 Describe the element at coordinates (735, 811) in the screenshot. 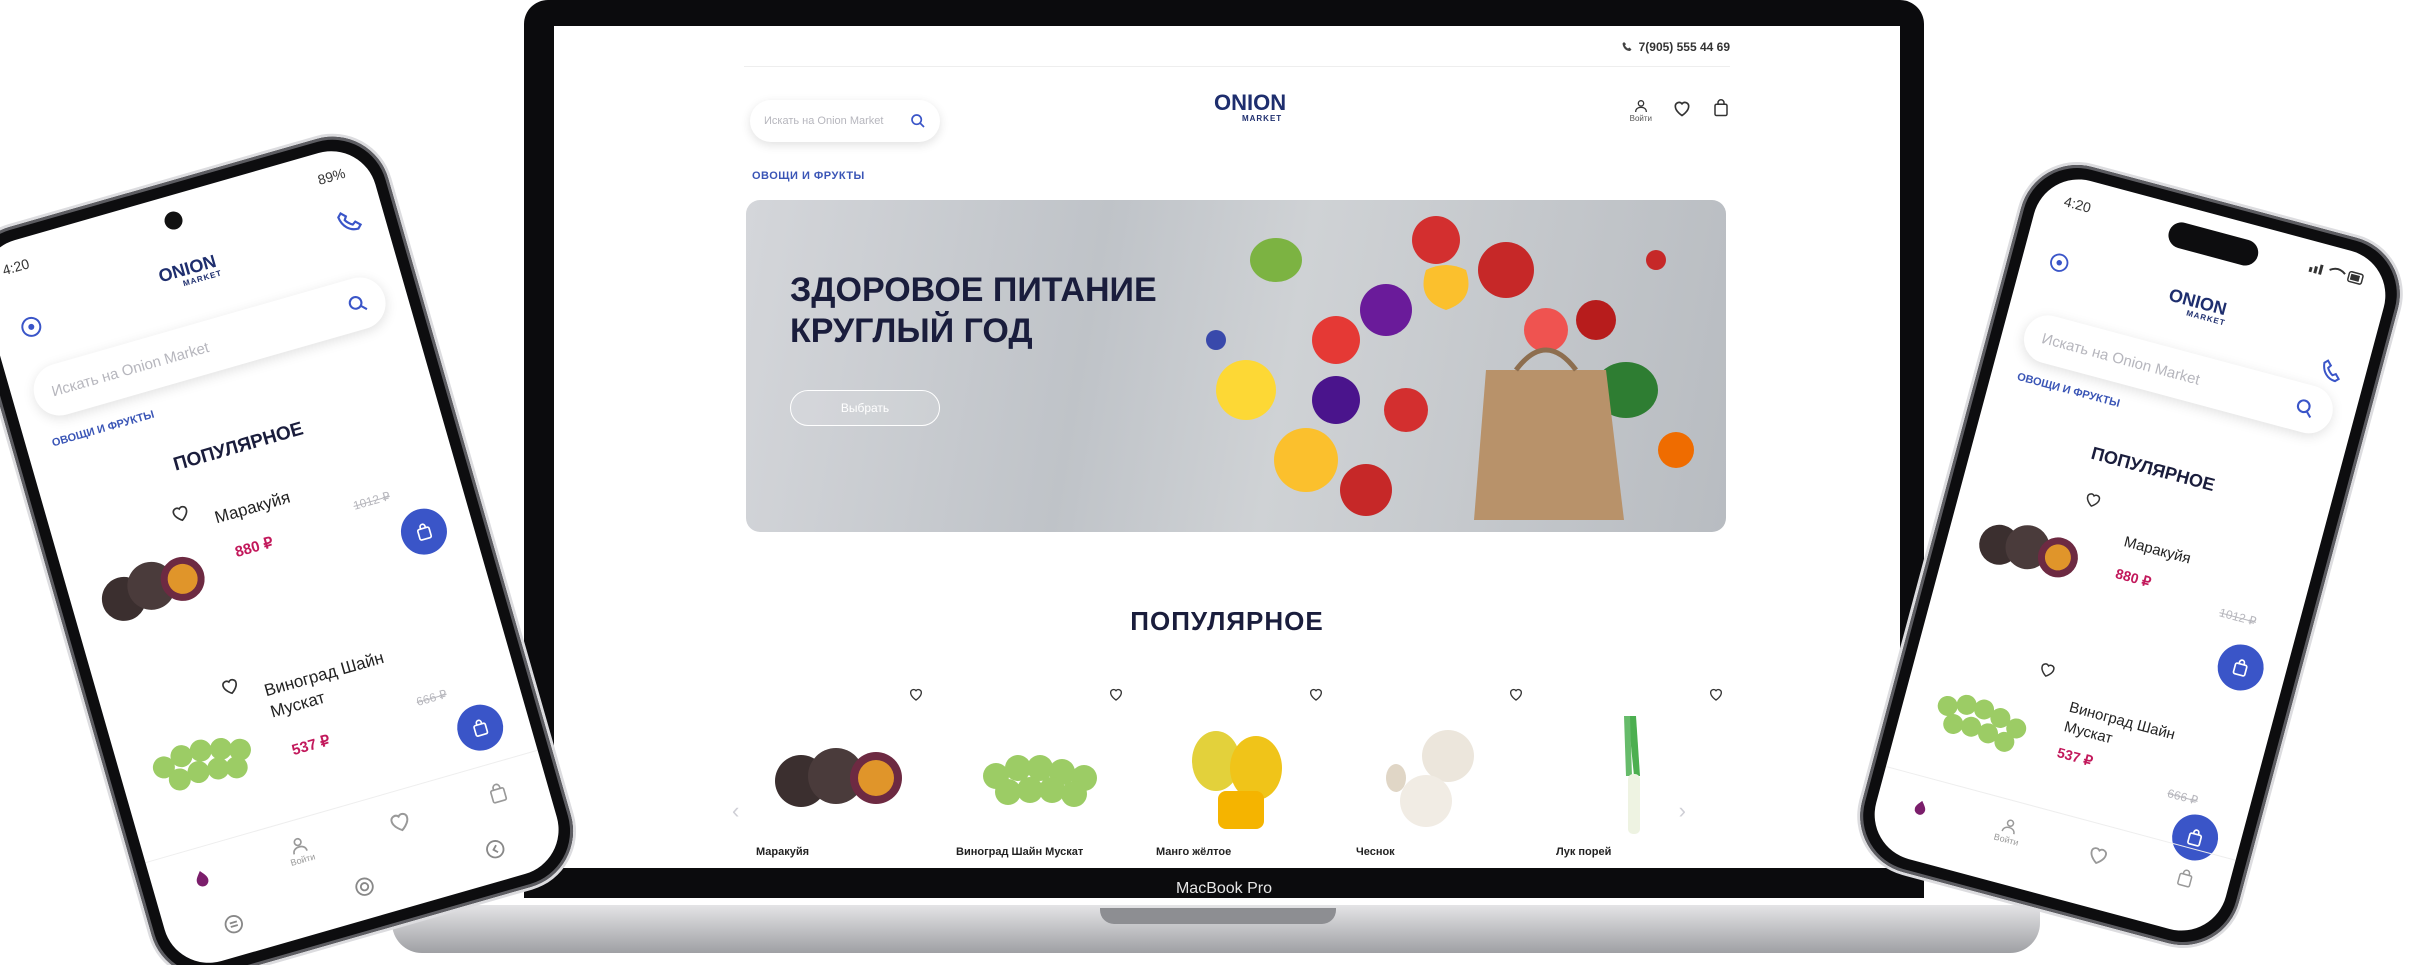

I see `carousel-prev-arrow: ‹` at that location.